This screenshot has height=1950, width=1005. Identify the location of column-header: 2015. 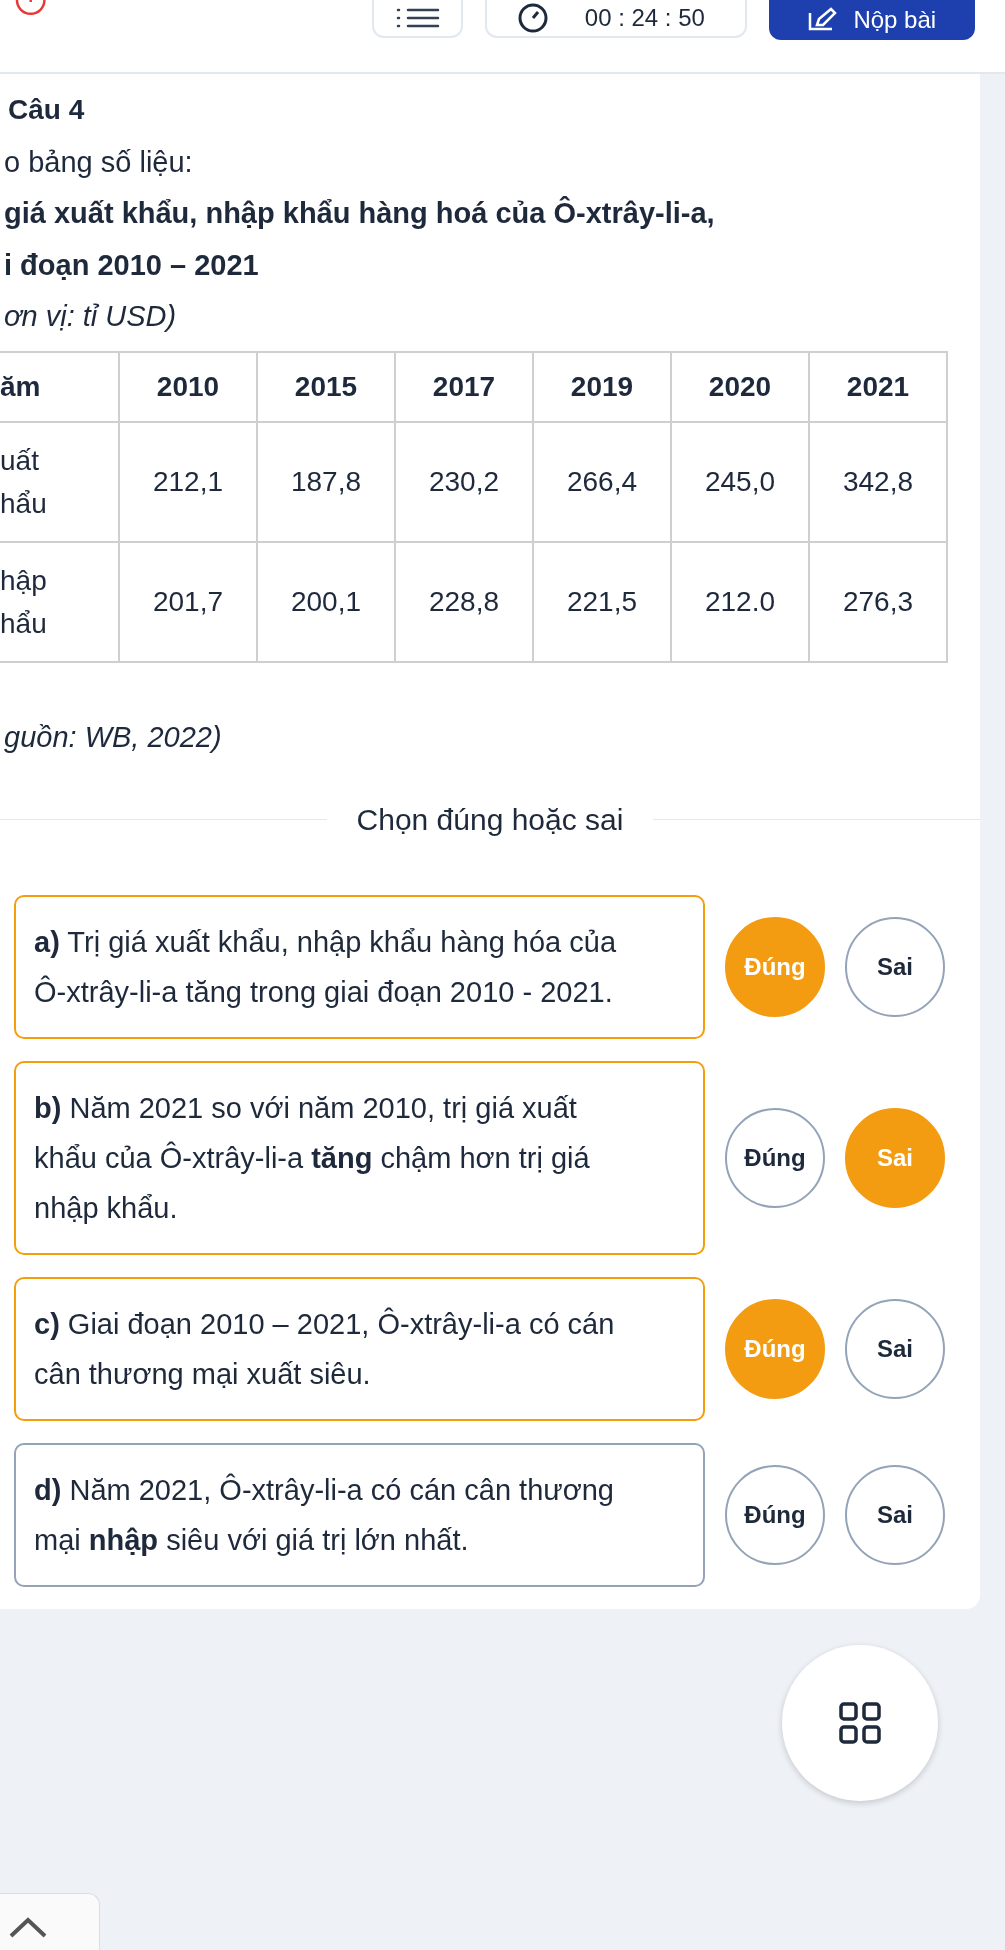
(326, 387).